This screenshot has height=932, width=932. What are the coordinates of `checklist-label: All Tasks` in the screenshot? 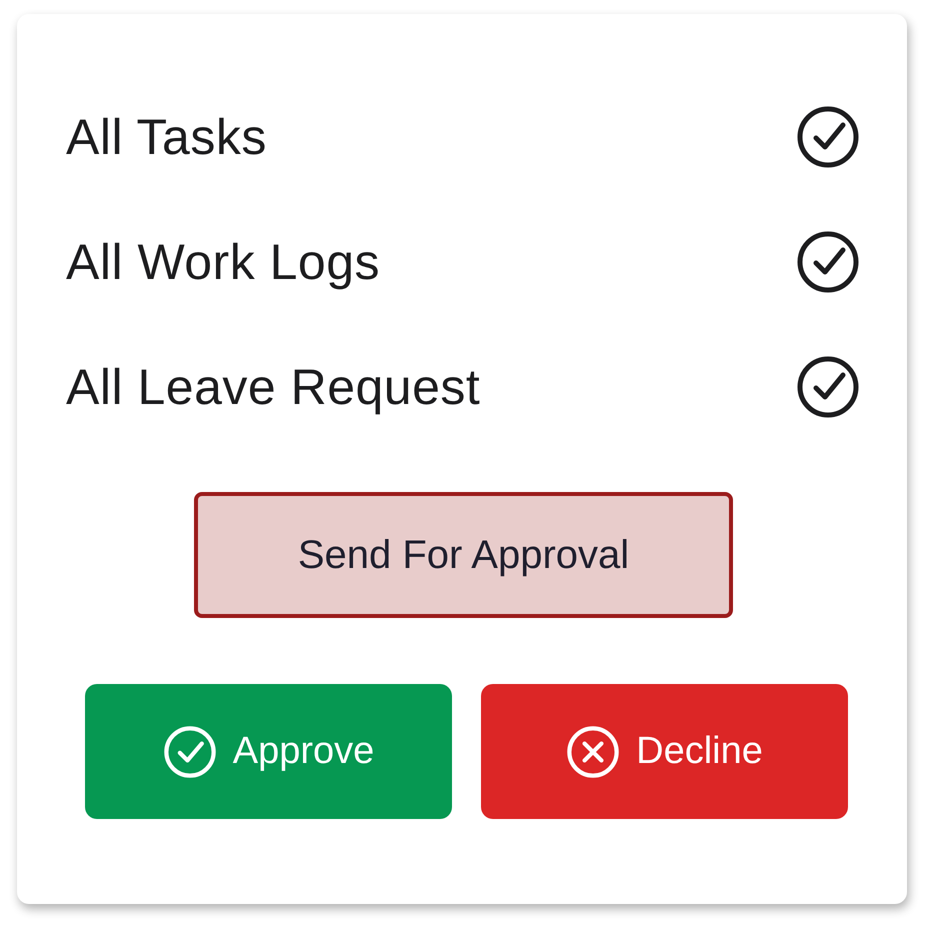 It's located at (166, 137).